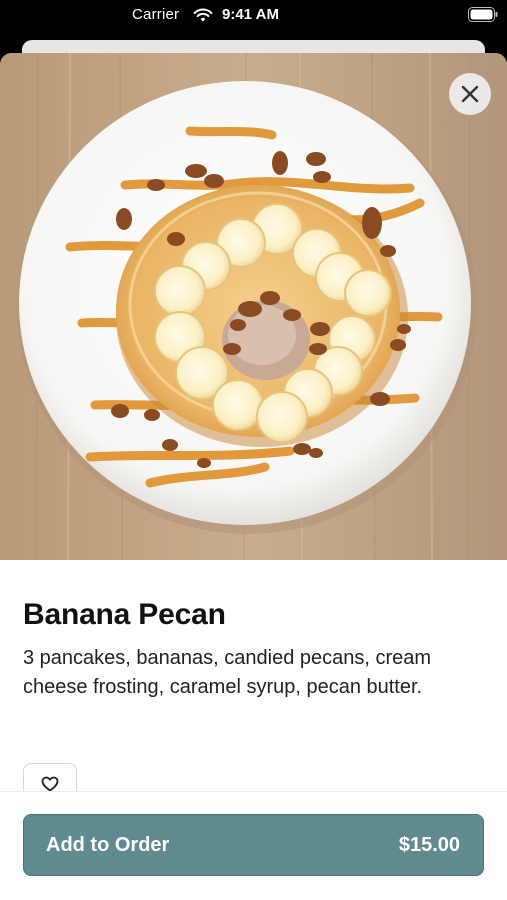 This screenshot has height=900, width=507. Describe the element at coordinates (250, 14) in the screenshot. I see `clock-label: 9:41 AM` at that location.